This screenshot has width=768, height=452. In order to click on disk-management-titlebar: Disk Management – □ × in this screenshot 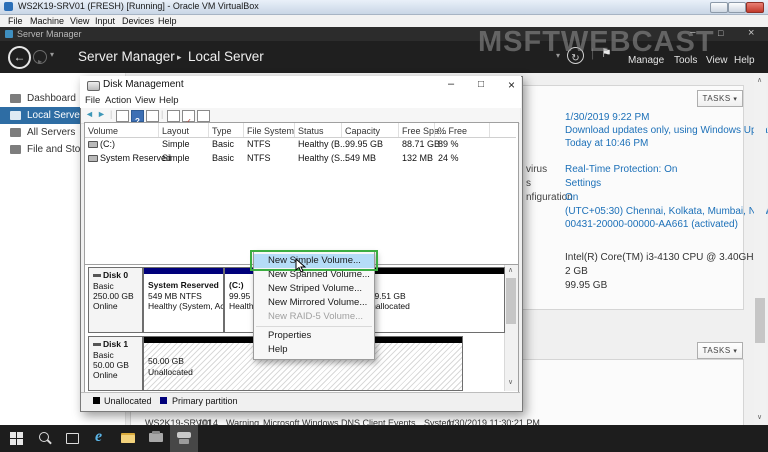, I will do `click(300, 85)`.